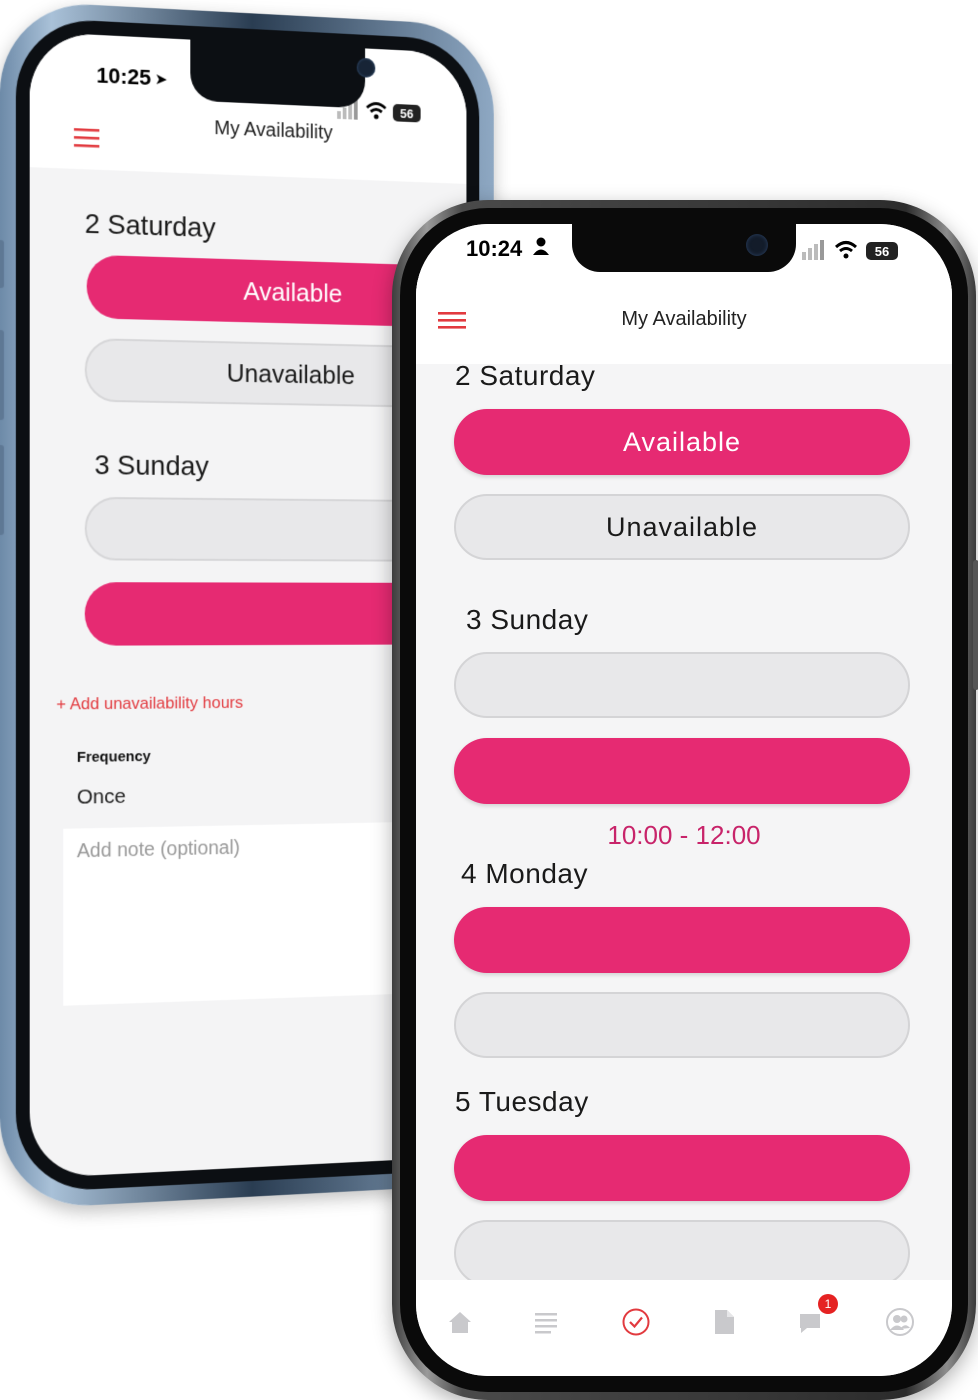 The image size is (978, 1400). I want to click on note-placeholder: Add note (optional), so click(158, 850).